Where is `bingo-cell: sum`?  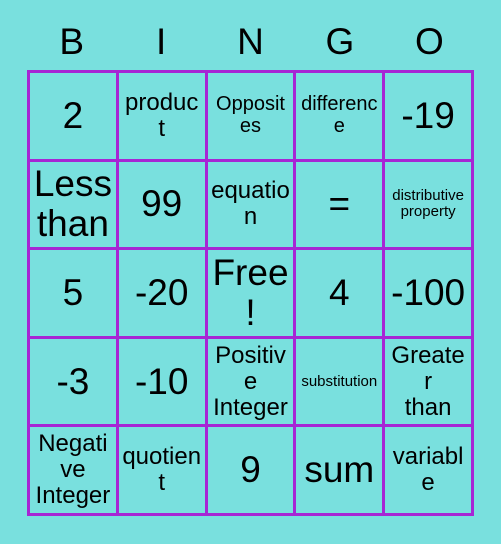 bingo-cell: sum is located at coordinates (341, 471).